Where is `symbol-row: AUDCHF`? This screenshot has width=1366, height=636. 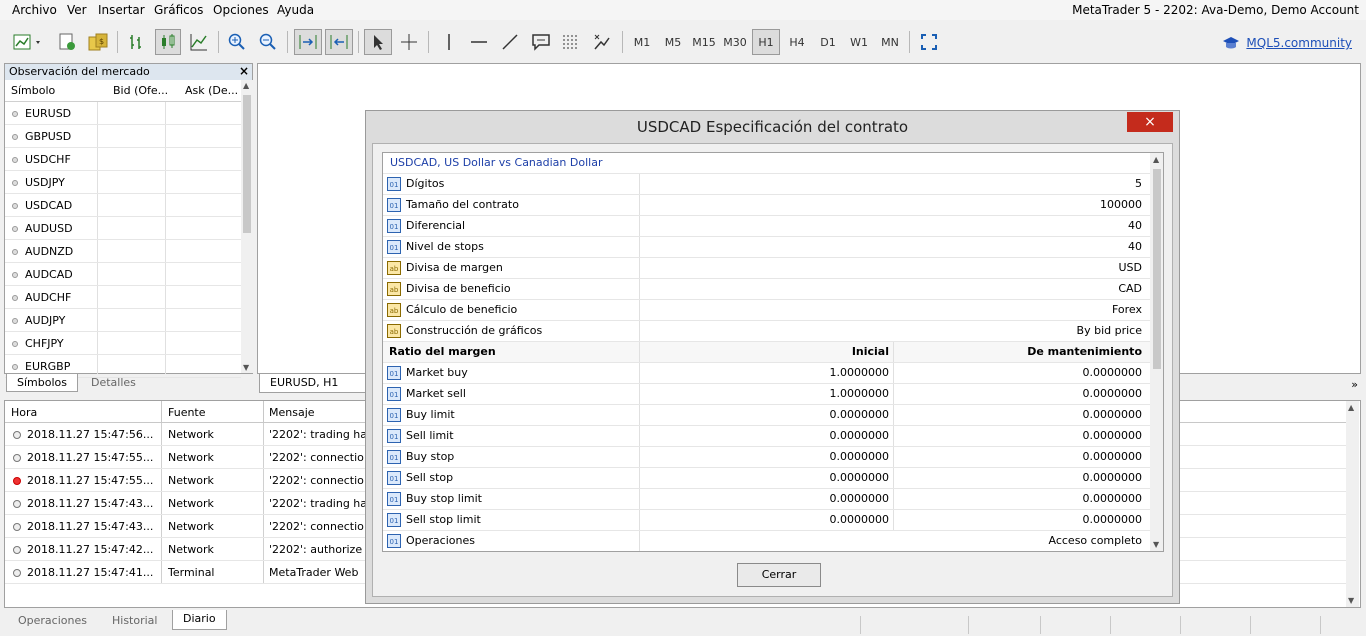 symbol-row: AUDCHF is located at coordinates (123, 297).